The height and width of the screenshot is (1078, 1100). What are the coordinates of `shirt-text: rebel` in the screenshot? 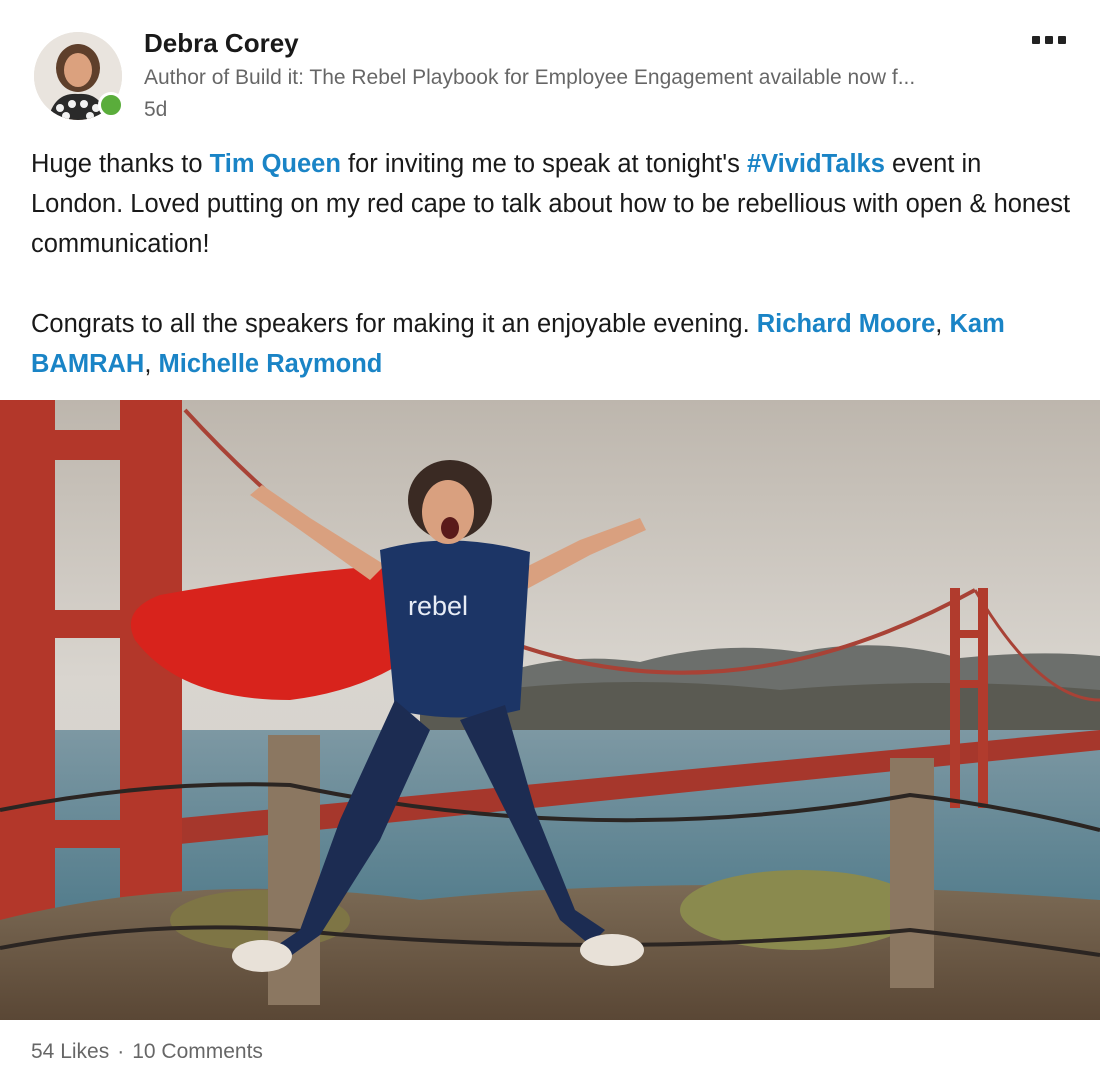 It's located at (438, 606).